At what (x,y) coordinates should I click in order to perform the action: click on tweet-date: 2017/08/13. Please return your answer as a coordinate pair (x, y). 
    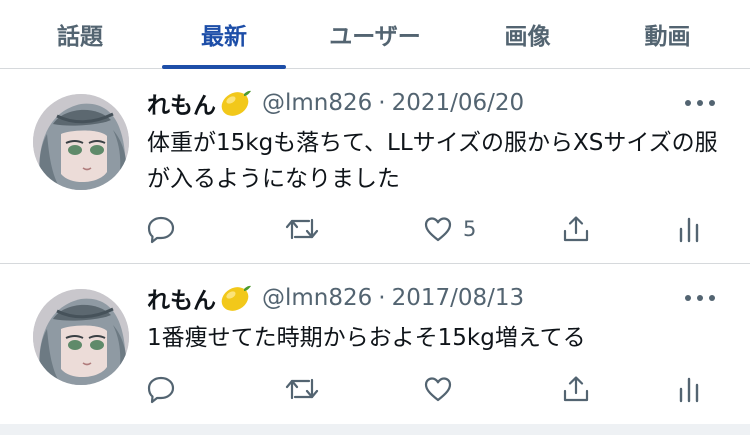
    Looking at the image, I should click on (458, 298).